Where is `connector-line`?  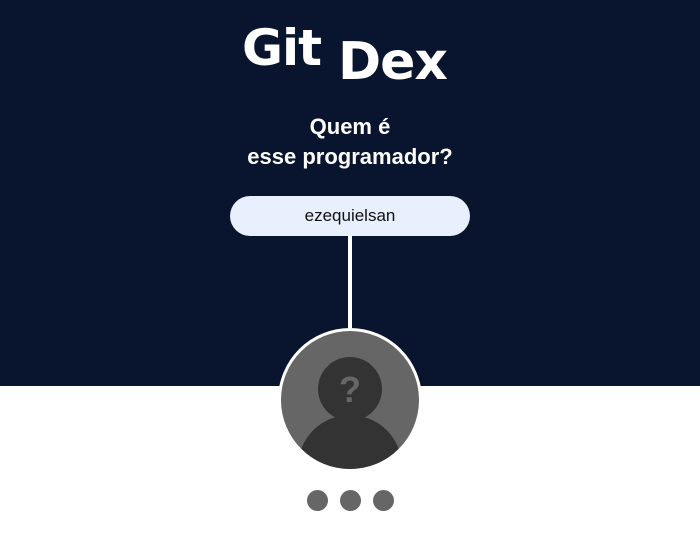 connector-line is located at coordinates (350, 282).